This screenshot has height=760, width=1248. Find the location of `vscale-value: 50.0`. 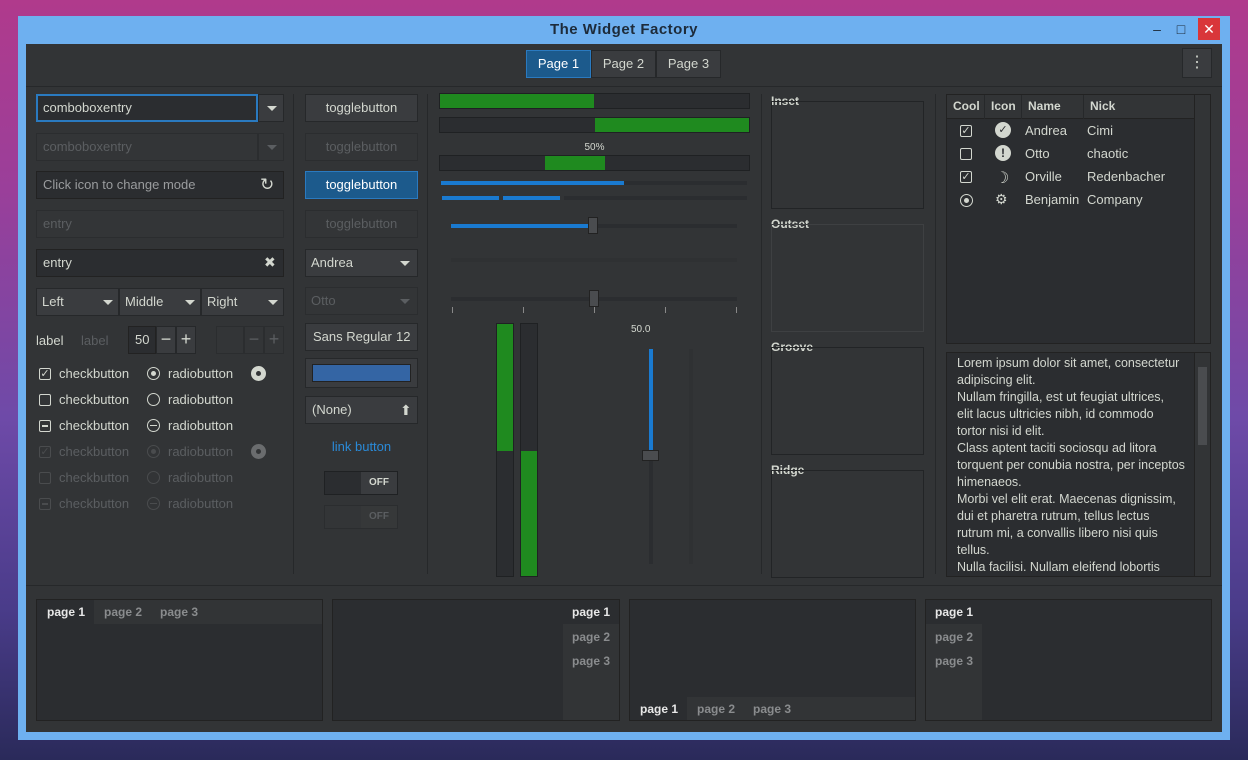

vscale-value: 50.0 is located at coordinates (641, 329).